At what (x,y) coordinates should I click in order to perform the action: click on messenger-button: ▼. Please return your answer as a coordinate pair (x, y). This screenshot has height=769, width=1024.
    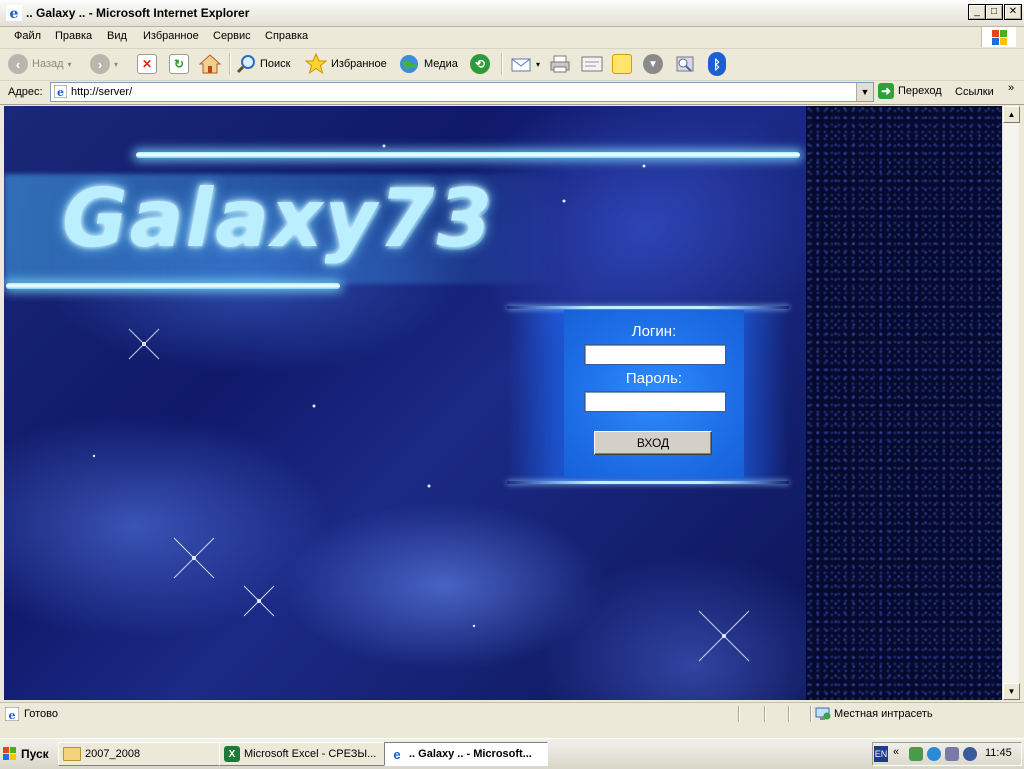
    Looking at the image, I should click on (653, 64).